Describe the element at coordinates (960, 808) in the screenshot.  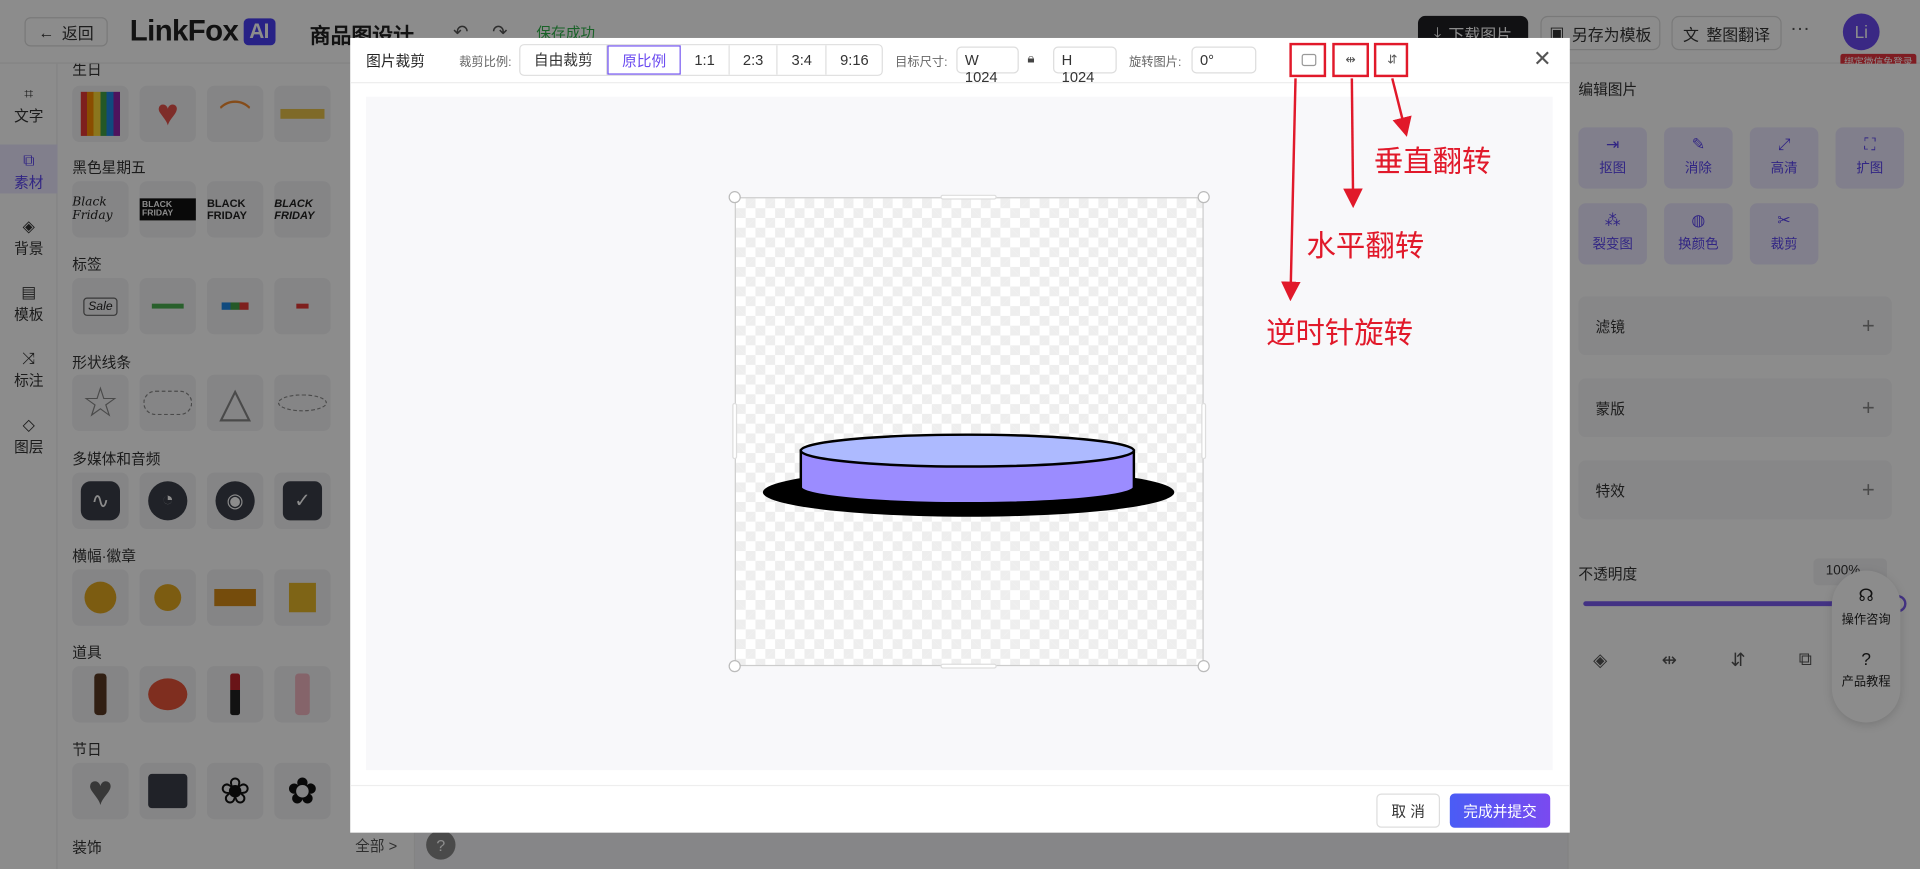
I see `dialog-footer: 取 消 完成并提交` at that location.